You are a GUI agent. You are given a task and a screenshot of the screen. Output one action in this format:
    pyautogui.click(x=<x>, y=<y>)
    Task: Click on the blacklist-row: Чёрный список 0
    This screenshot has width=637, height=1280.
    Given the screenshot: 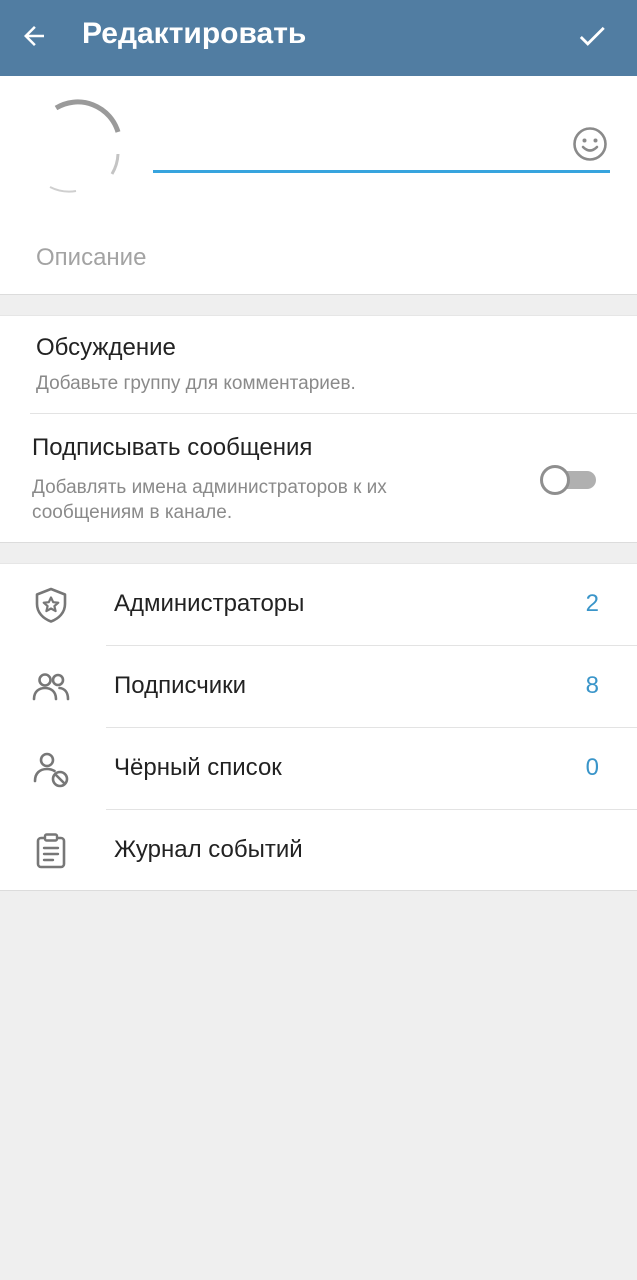 What is the action you would take?
    pyautogui.click(x=318, y=769)
    